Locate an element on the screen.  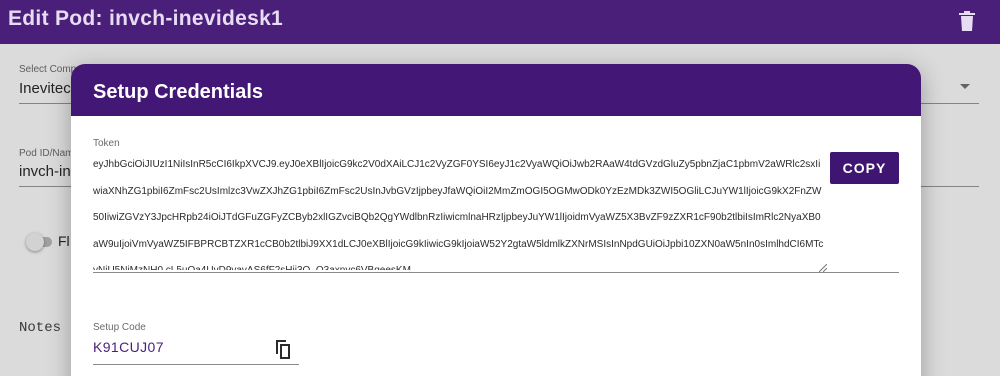
token-underline is located at coordinates (496, 272).